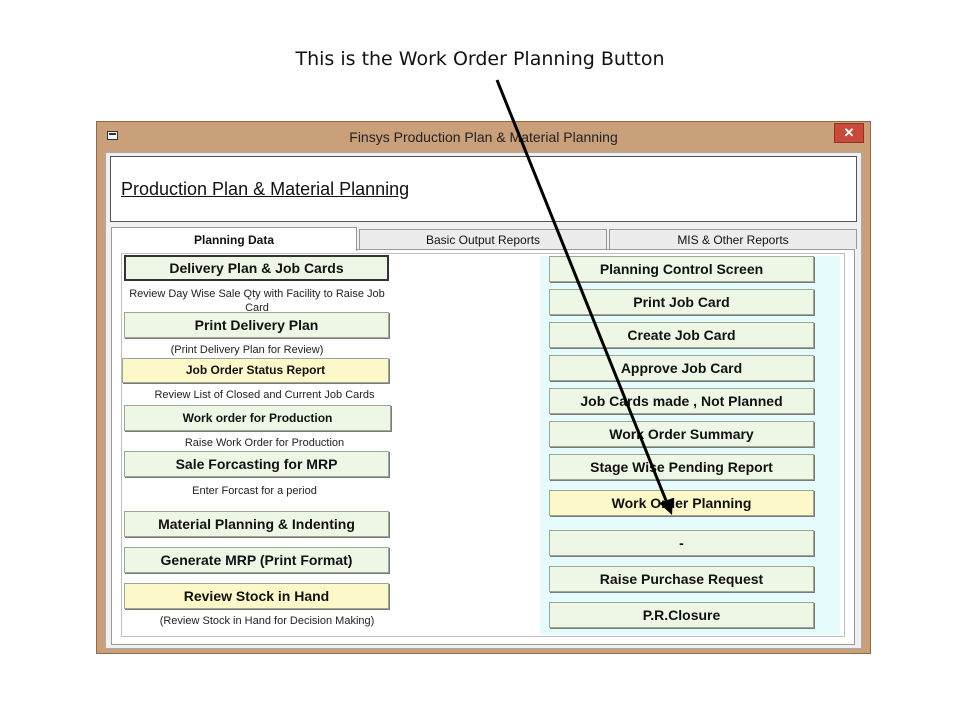 This screenshot has height=720, width=960. Describe the element at coordinates (849, 133) in the screenshot. I see `close-button: ✕` at that location.